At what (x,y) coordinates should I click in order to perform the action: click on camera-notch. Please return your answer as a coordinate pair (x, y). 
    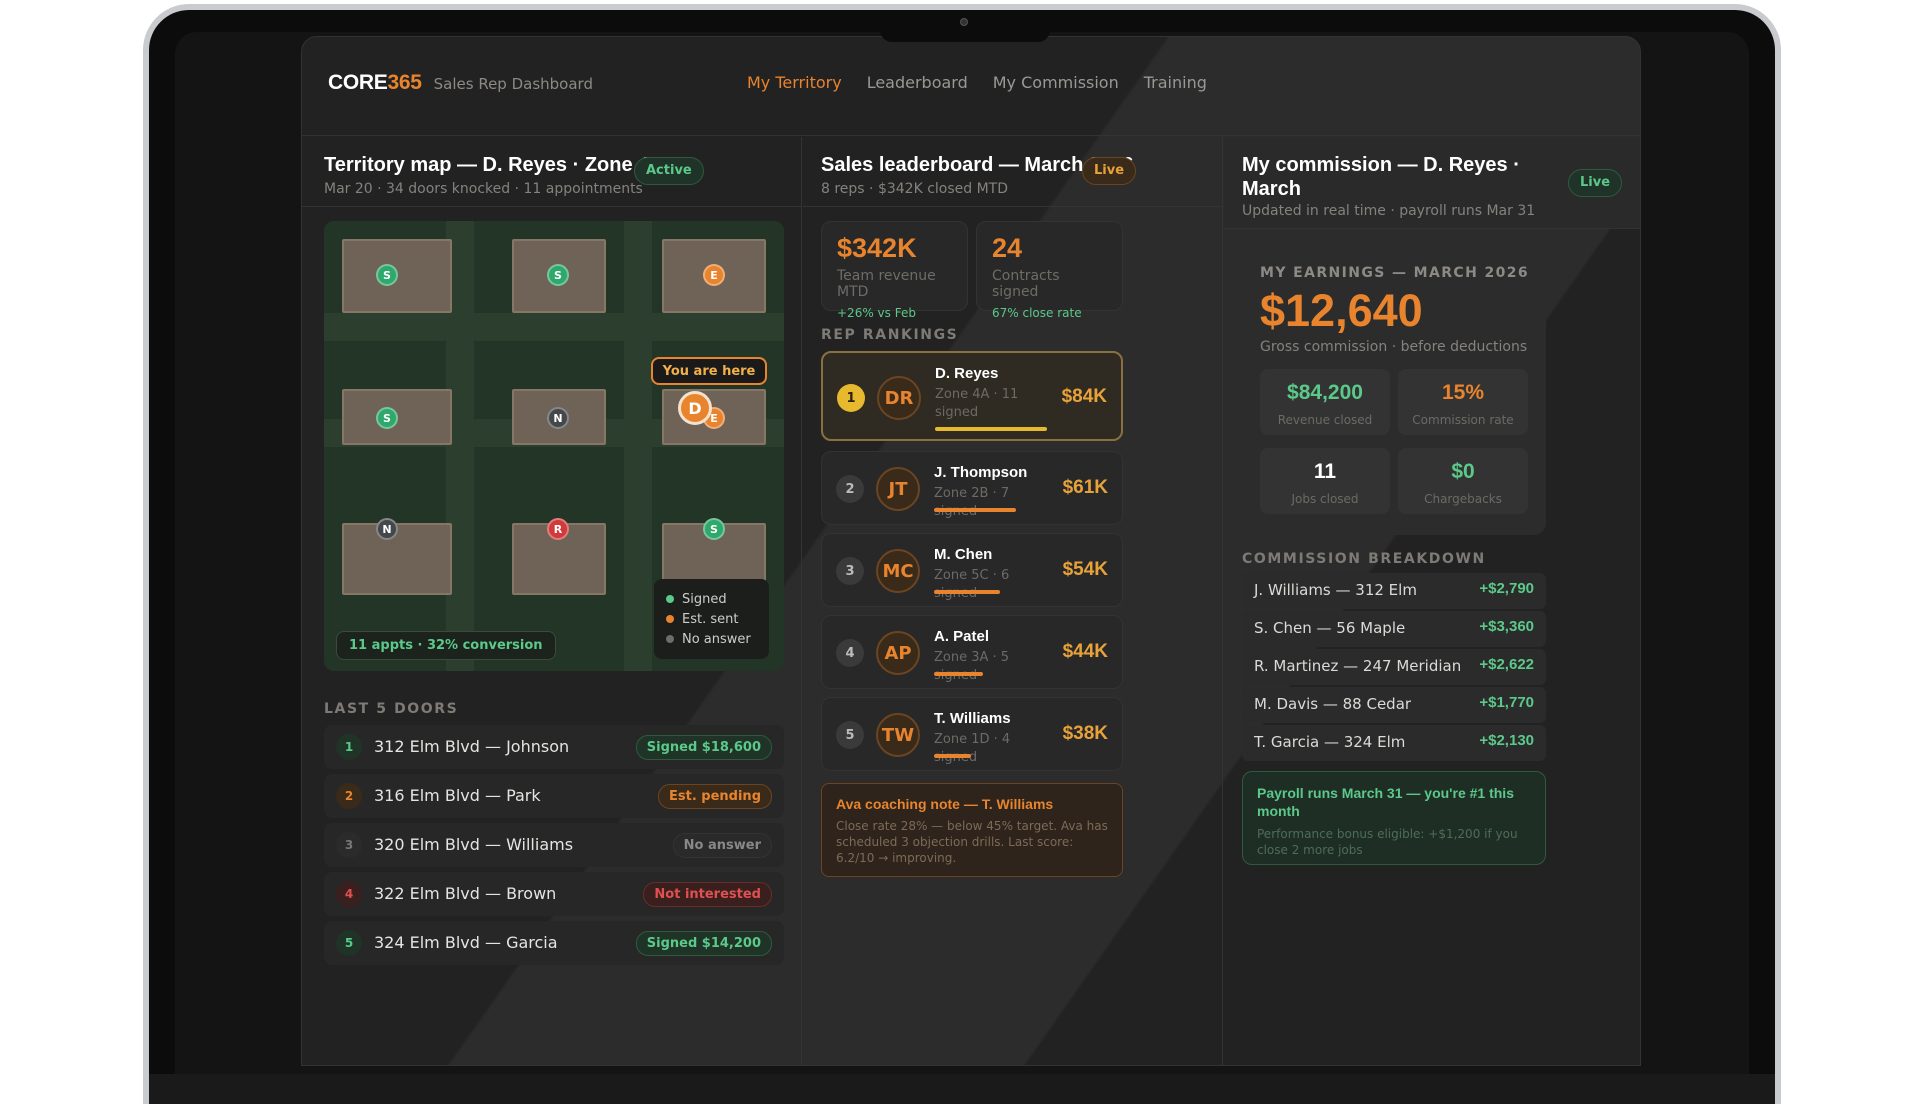
    Looking at the image, I should click on (965, 26).